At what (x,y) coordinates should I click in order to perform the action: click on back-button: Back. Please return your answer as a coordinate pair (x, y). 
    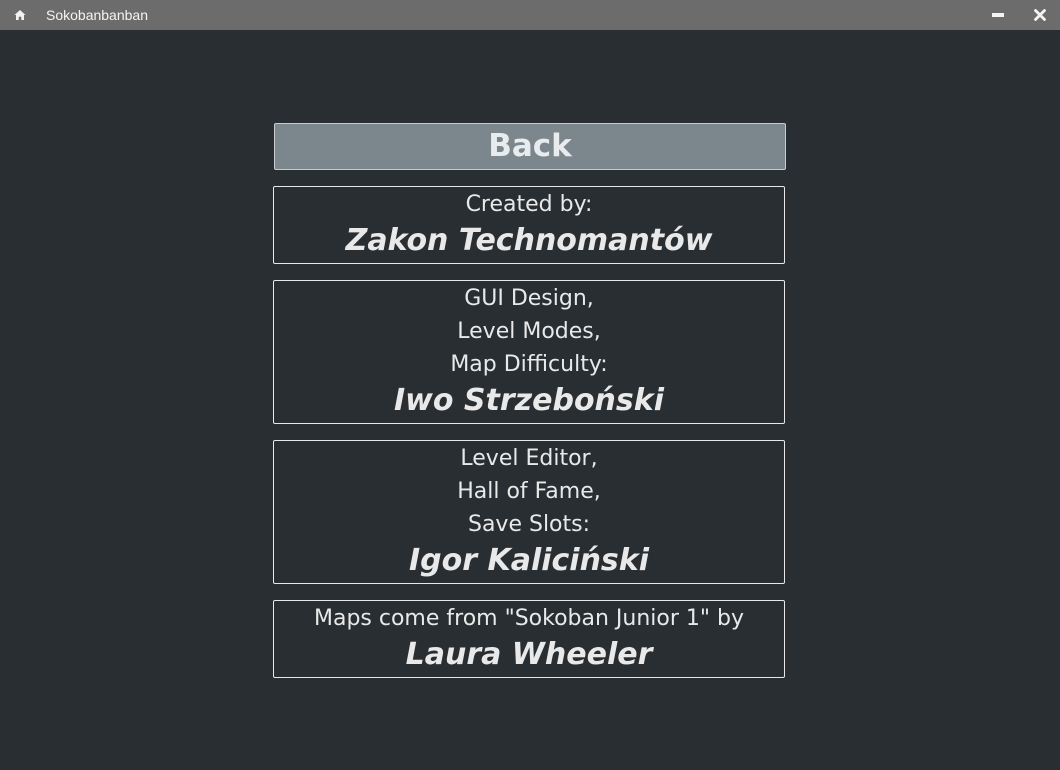
    Looking at the image, I should click on (530, 146).